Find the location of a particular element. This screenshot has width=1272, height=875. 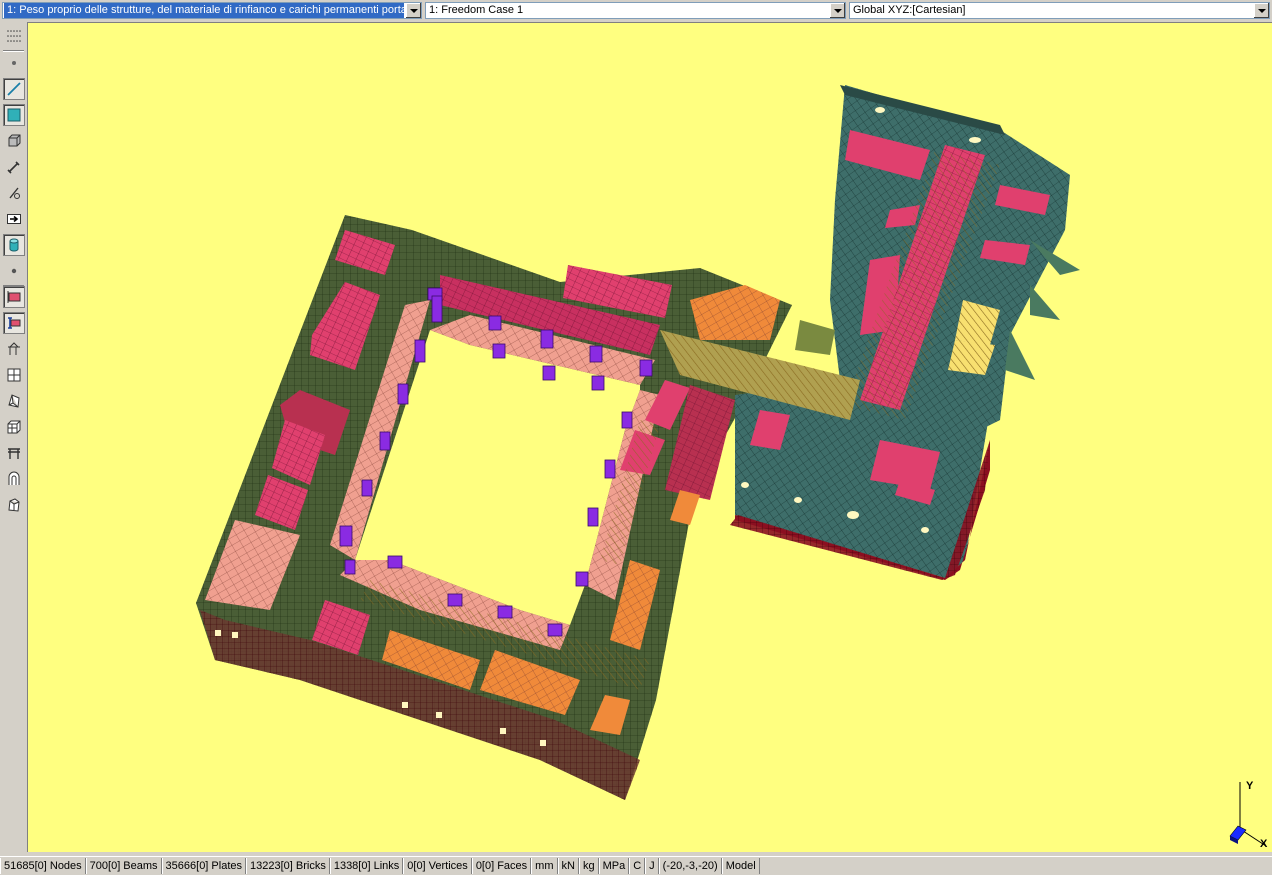

mesh-icon is located at coordinates (14, 375).